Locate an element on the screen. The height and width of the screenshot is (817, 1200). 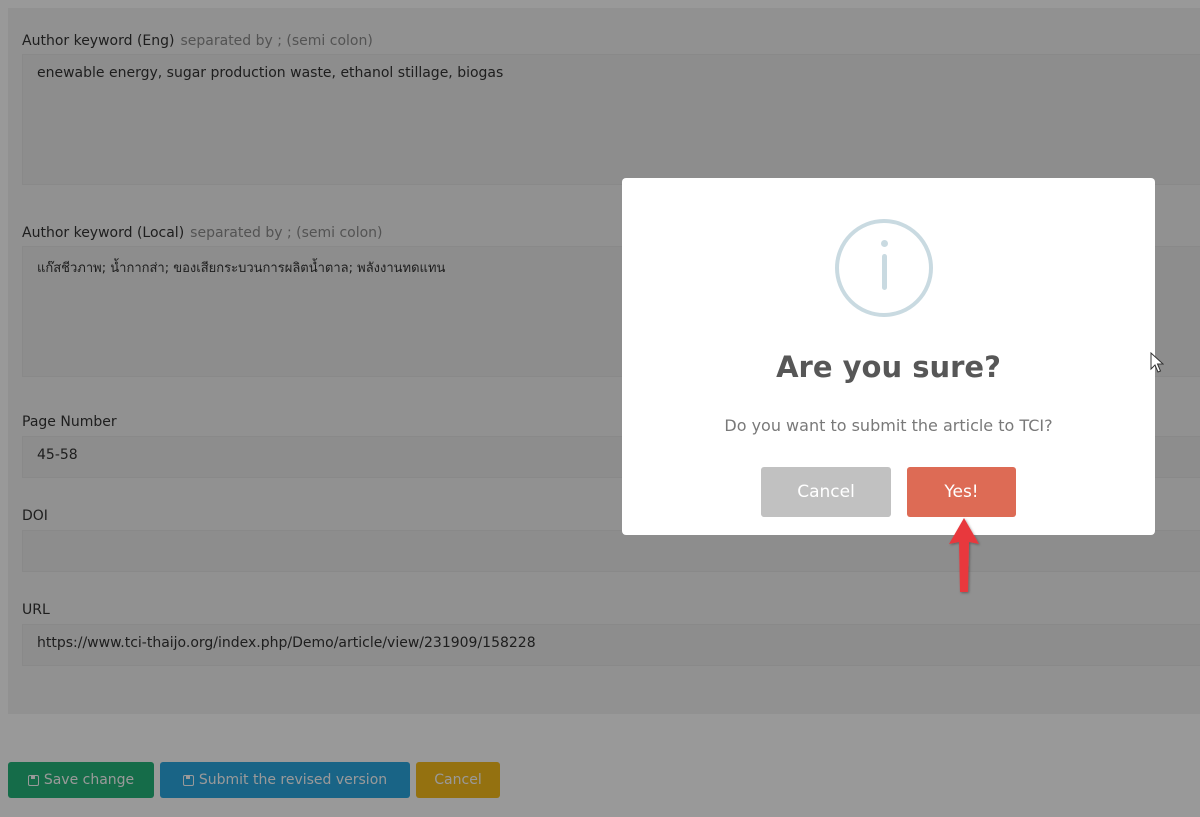
dialog-cancel-button: Cancel is located at coordinates (826, 492).